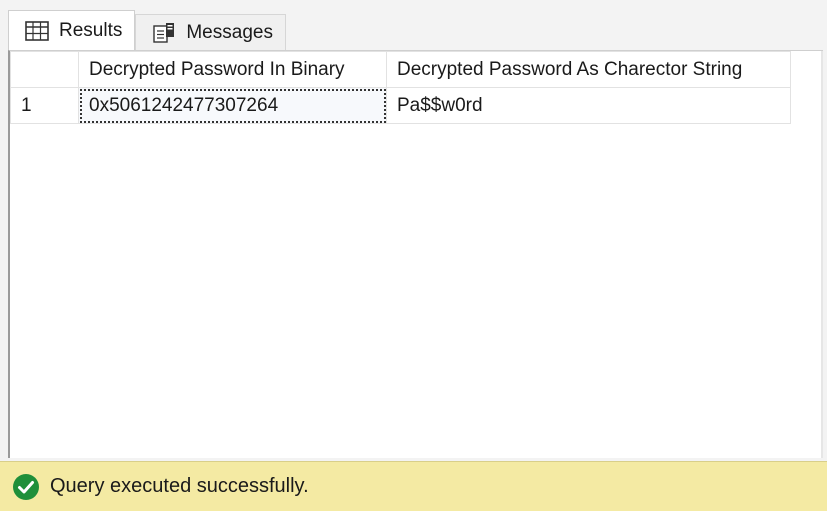  Describe the element at coordinates (179, 486) in the screenshot. I see `status-text: Query executed successfully.` at that location.